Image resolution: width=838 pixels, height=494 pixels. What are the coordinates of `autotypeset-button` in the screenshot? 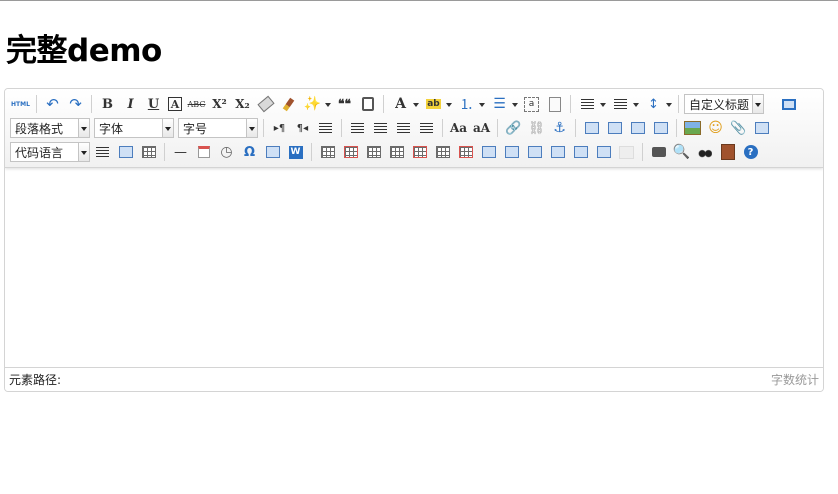 It's located at (289, 104).